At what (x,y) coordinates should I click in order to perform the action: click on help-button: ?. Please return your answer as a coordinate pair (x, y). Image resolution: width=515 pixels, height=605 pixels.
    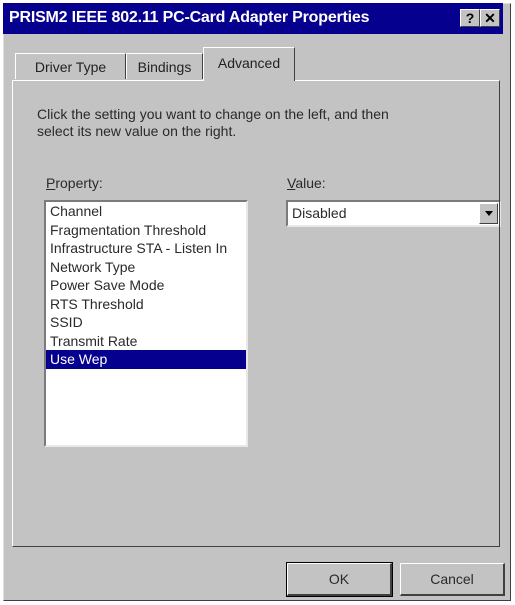
    Looking at the image, I should click on (470, 18).